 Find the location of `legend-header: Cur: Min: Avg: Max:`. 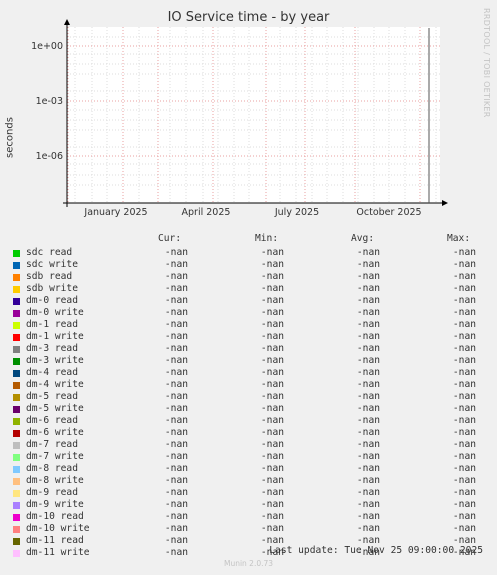

legend-header: Cur: Min: Avg: Max: is located at coordinates (248, 239).